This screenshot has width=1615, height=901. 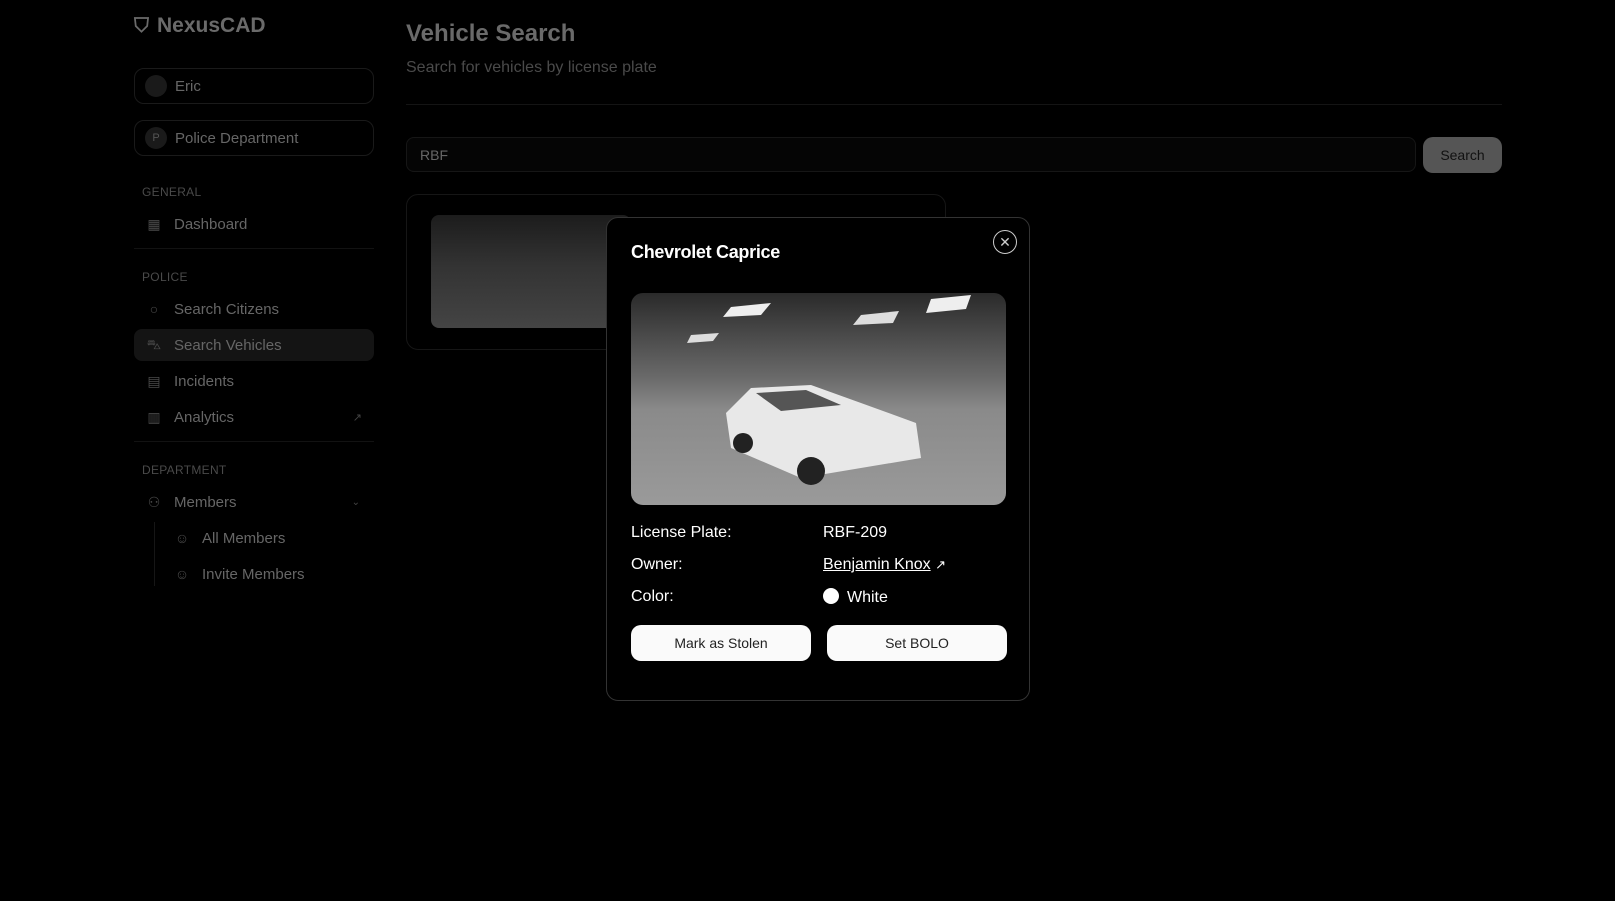 I want to click on department-selector: P Police Department, so click(x=254, y=138).